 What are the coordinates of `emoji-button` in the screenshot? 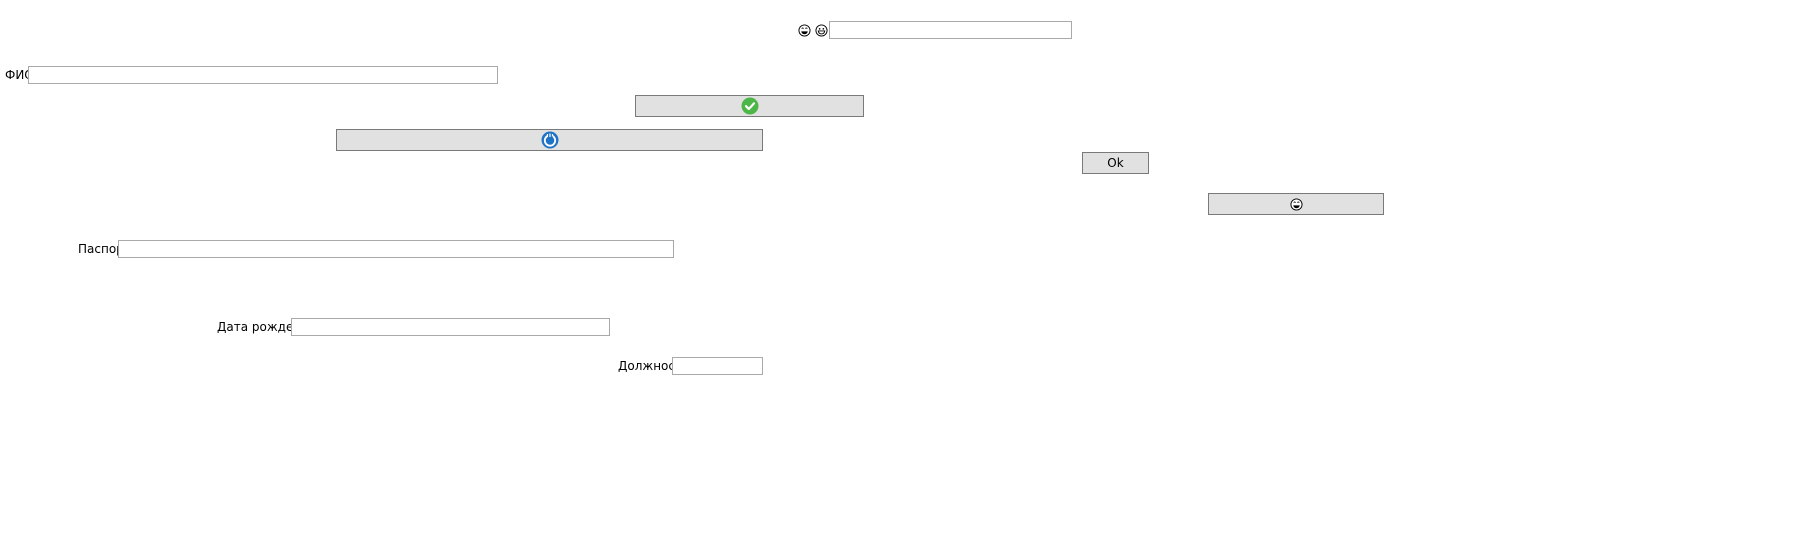 It's located at (1296, 204).